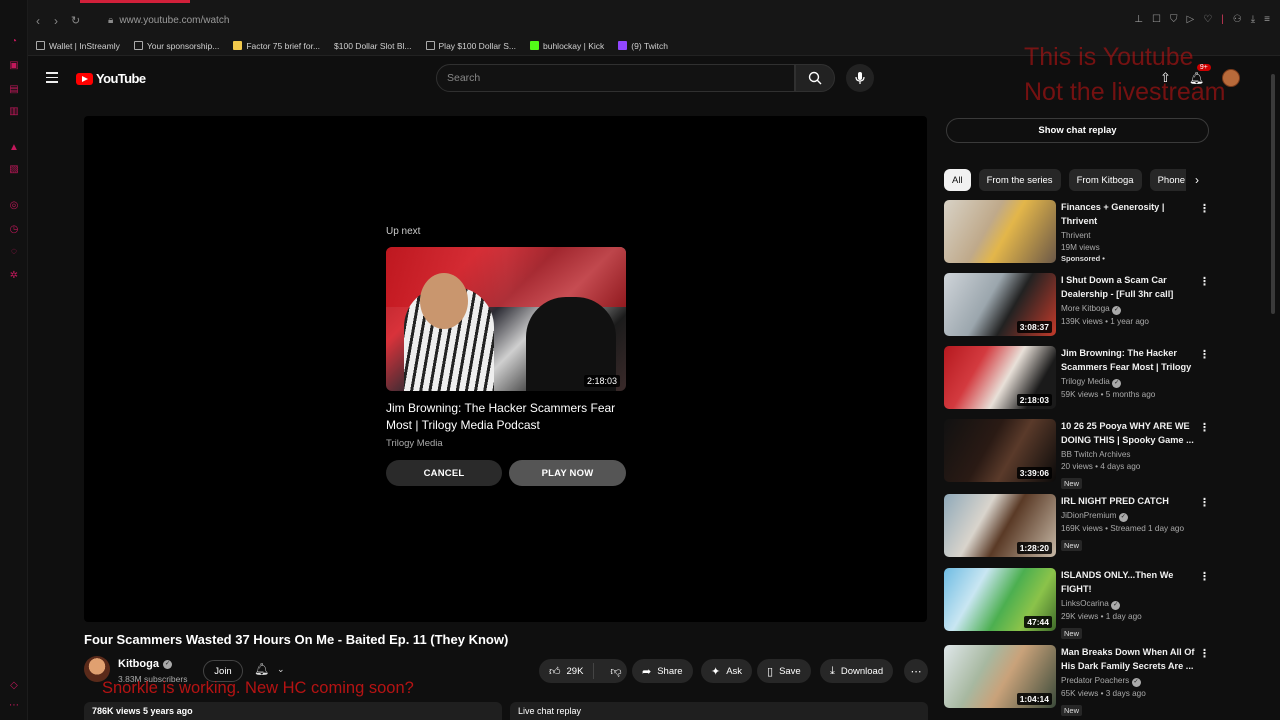 This screenshot has width=1280, height=720. I want to click on bookmark-icon: ☐, so click(1156, 20).